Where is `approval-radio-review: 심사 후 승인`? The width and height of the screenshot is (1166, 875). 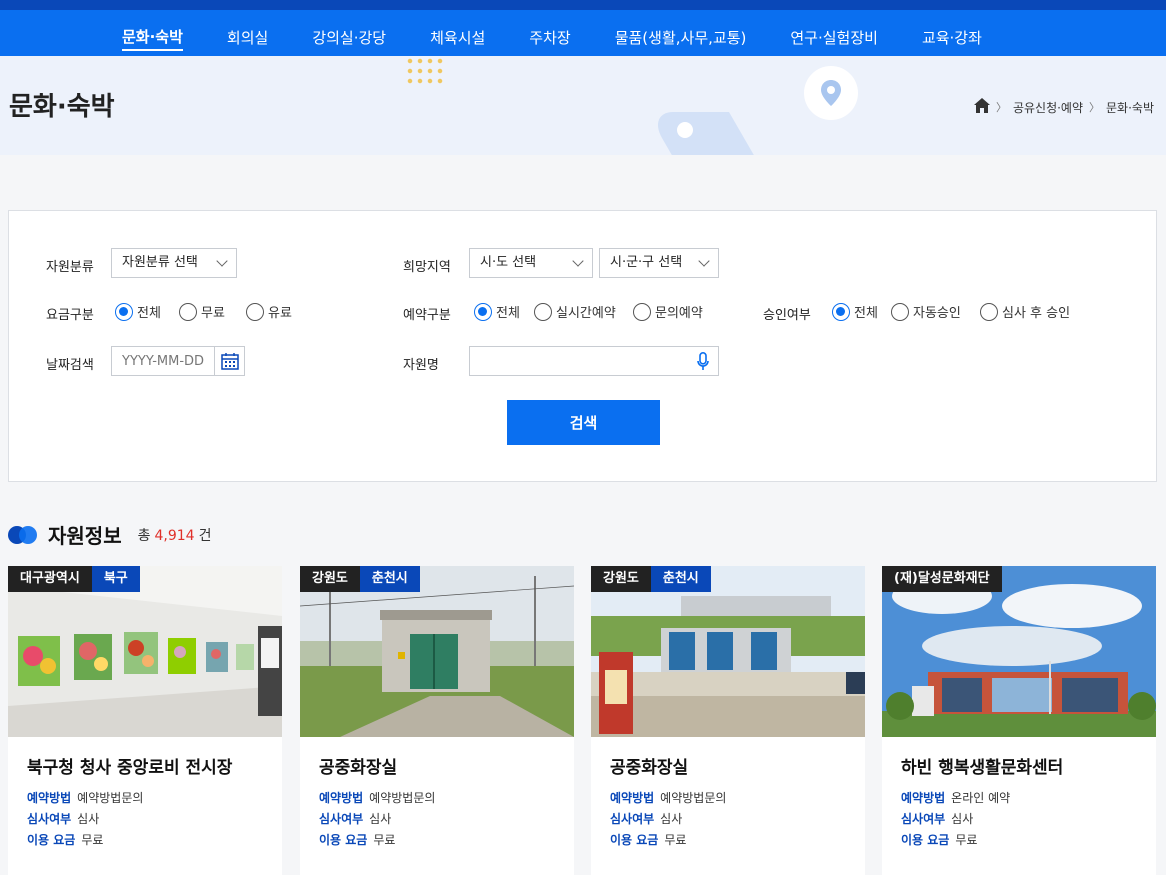 approval-radio-review: 심사 후 승인 is located at coordinates (1025, 311).